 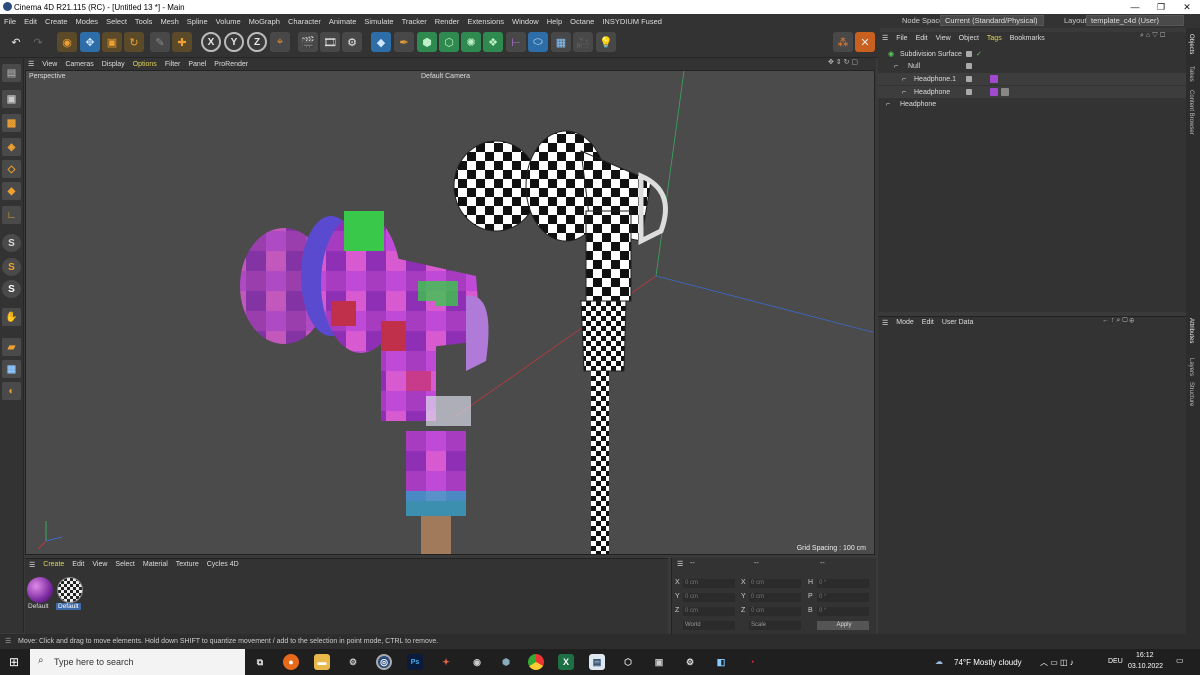 What do you see at coordinates (1057, 662) in the screenshot?
I see `tray-icons: ︿ ▭ ◫ ♪` at bounding box center [1057, 662].